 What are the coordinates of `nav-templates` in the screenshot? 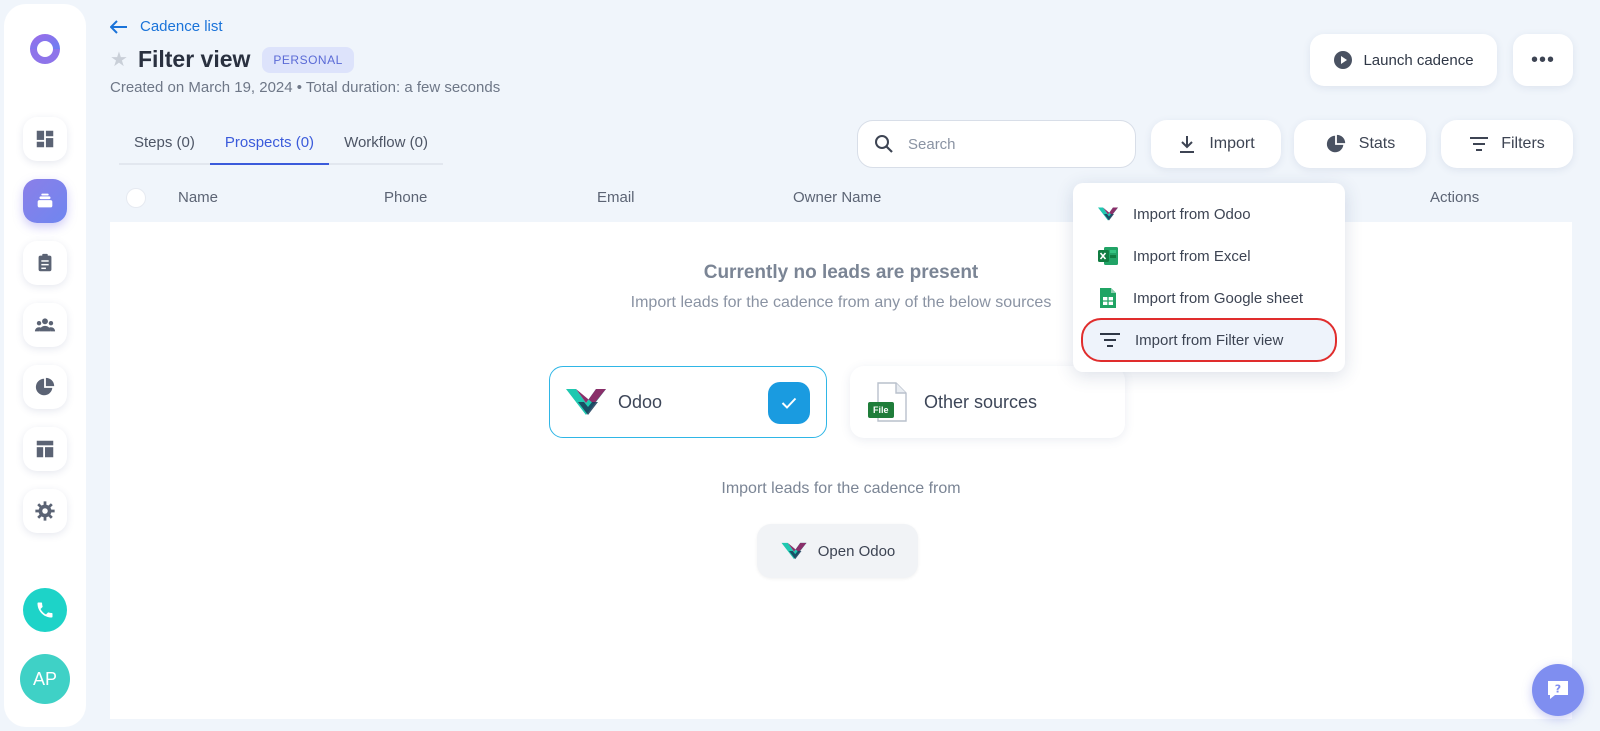 It's located at (45, 449).